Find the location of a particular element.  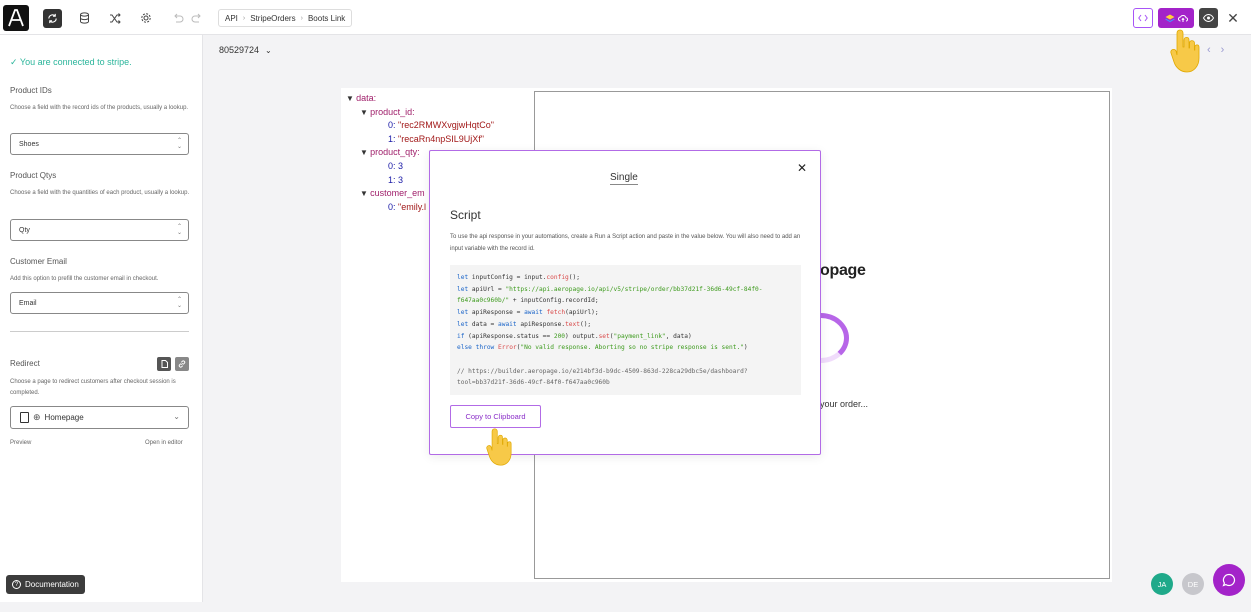

shuffle-icon is located at coordinates (115, 18).